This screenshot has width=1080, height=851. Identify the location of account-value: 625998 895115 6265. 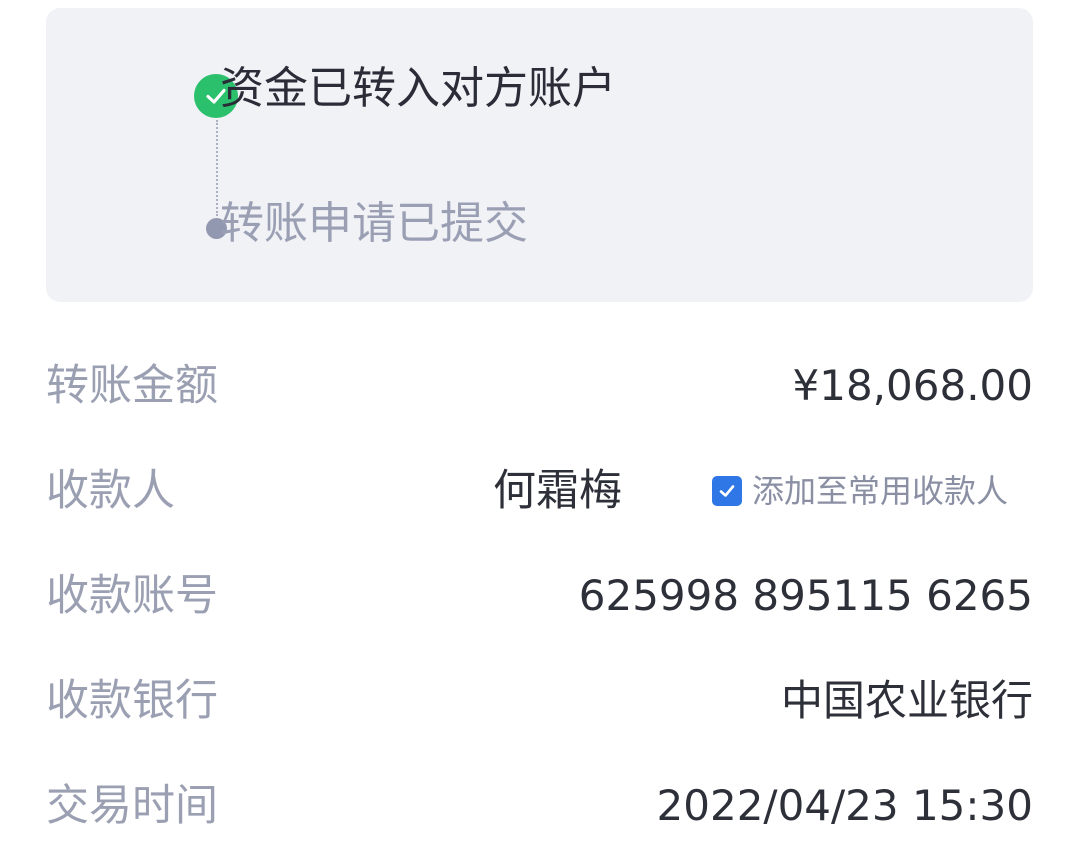
(805, 595).